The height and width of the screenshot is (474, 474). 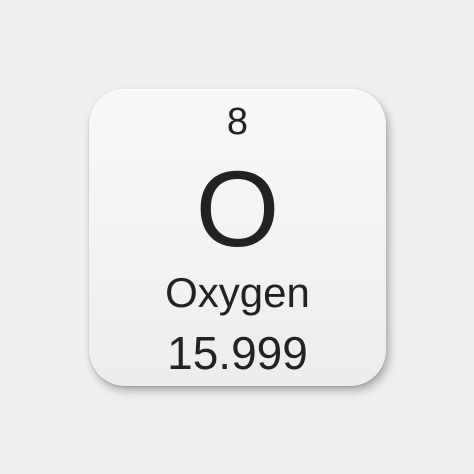 What do you see at coordinates (237, 353) in the screenshot?
I see `atomic-mass: 15.999` at bounding box center [237, 353].